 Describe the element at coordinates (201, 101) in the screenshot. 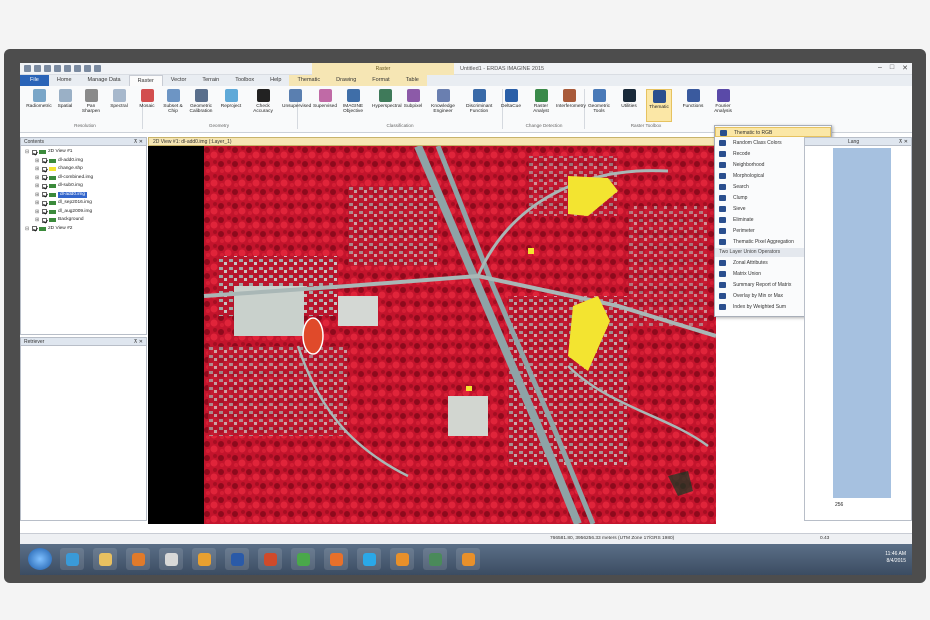

I see `ribbon-button-geometric-calibration: Geometric Calibration` at that location.